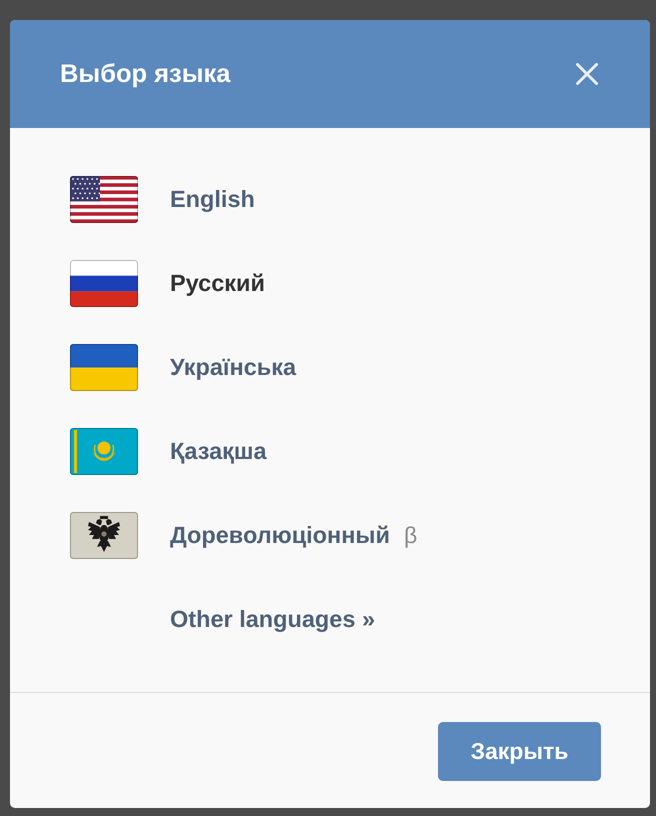  I want to click on beta-label: β, so click(411, 535).